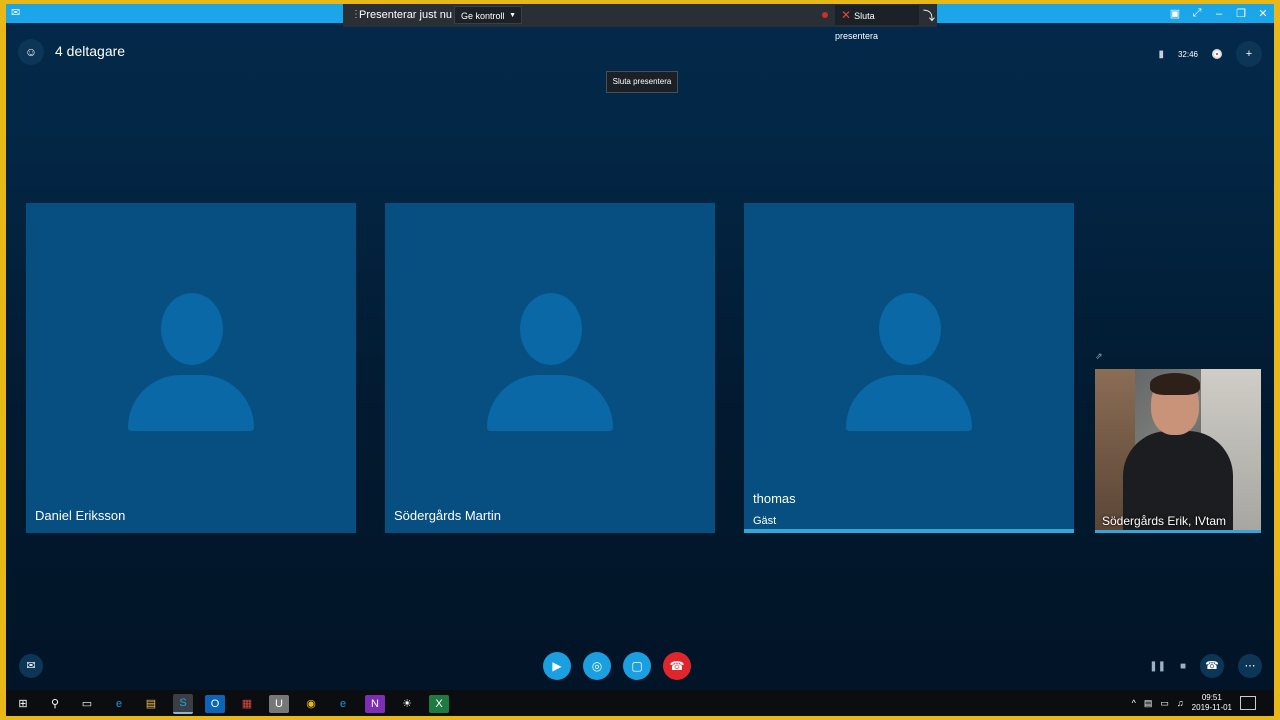 The width and height of the screenshot is (1280, 720). I want to click on internet-explorer-icon: e, so click(343, 704).